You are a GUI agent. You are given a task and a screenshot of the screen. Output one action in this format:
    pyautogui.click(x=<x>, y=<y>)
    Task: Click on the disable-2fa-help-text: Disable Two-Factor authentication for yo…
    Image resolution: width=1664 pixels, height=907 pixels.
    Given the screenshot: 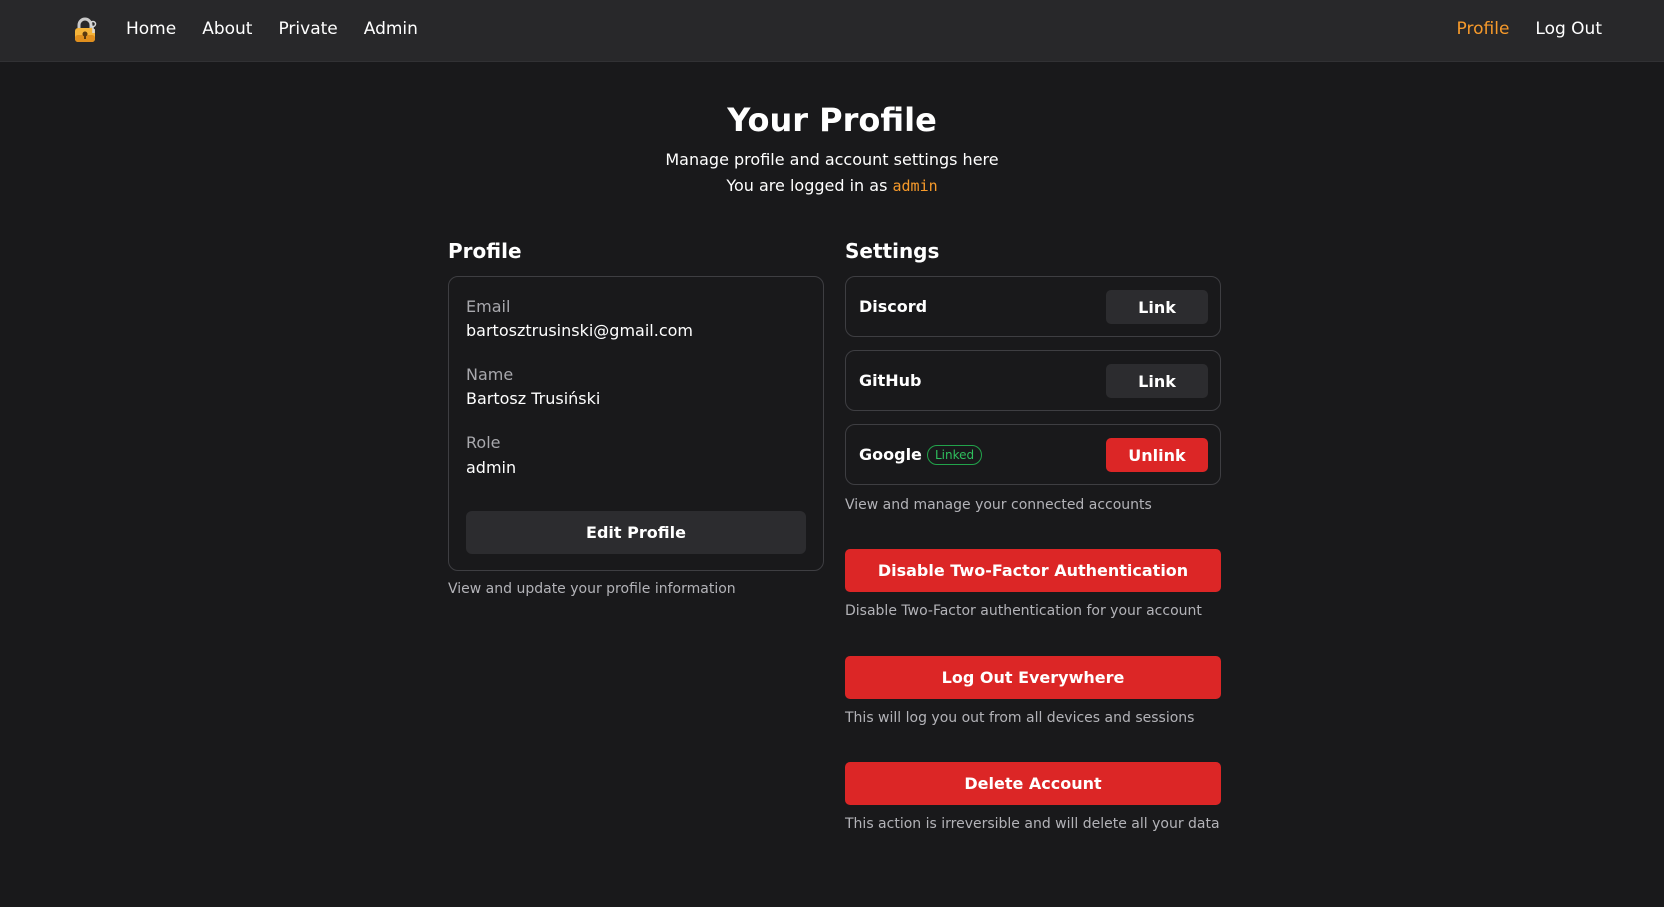 What is the action you would take?
    pyautogui.click(x=1023, y=611)
    